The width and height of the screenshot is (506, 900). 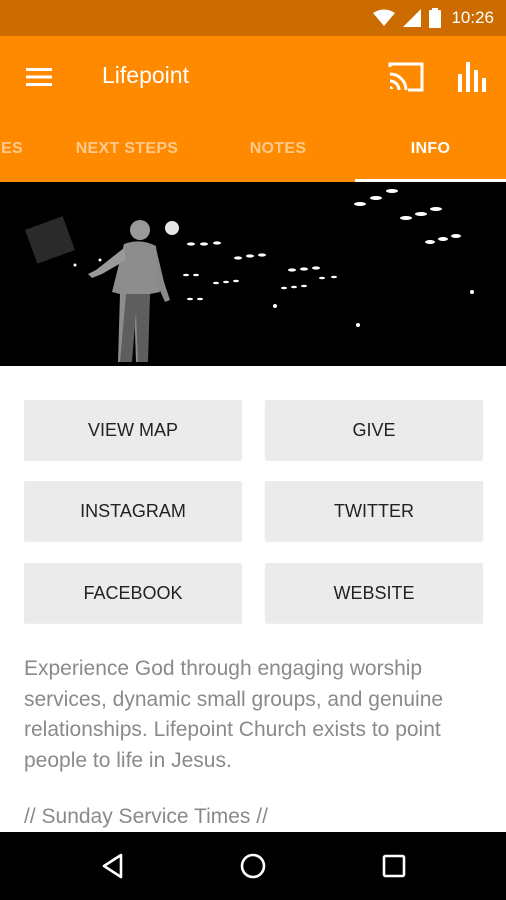 I want to click on wifi-icon, so click(x=384, y=18).